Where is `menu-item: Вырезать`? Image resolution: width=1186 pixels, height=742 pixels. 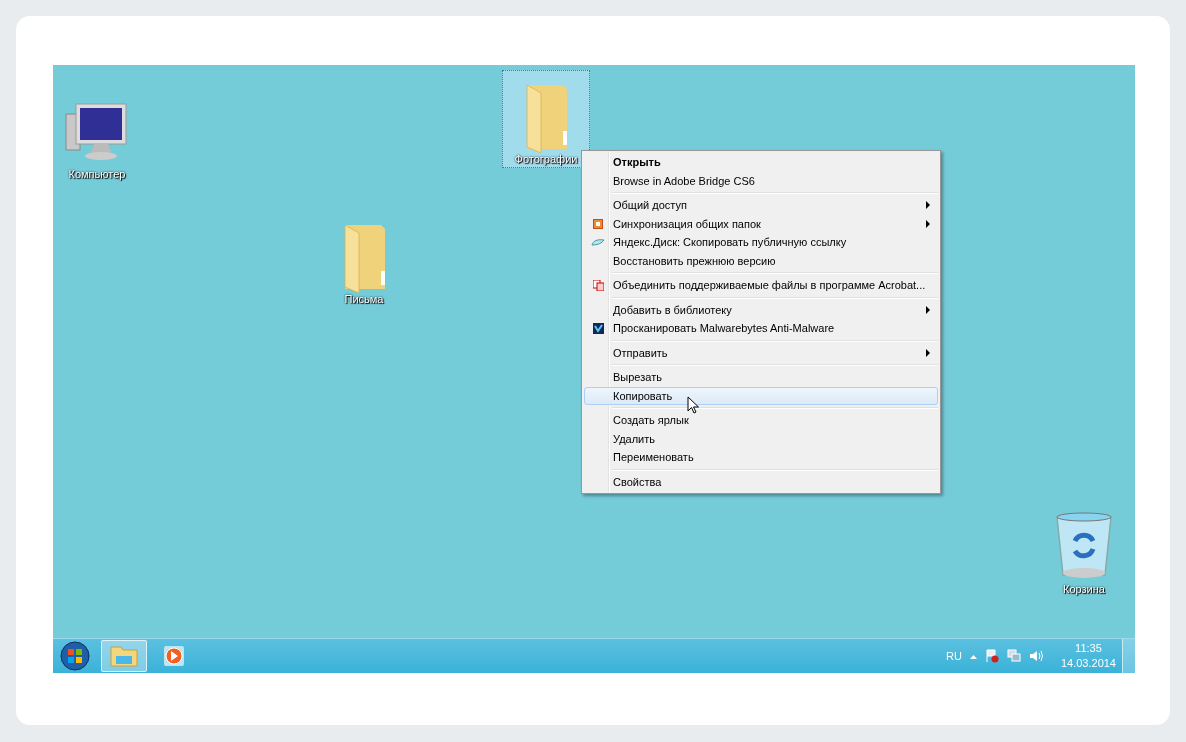 menu-item: Вырезать is located at coordinates (761, 377).